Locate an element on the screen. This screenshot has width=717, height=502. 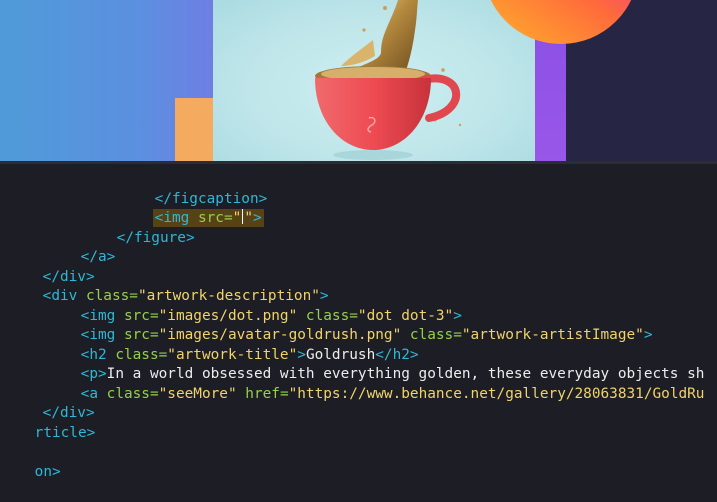
string-token: " " is located at coordinates (242, 217).